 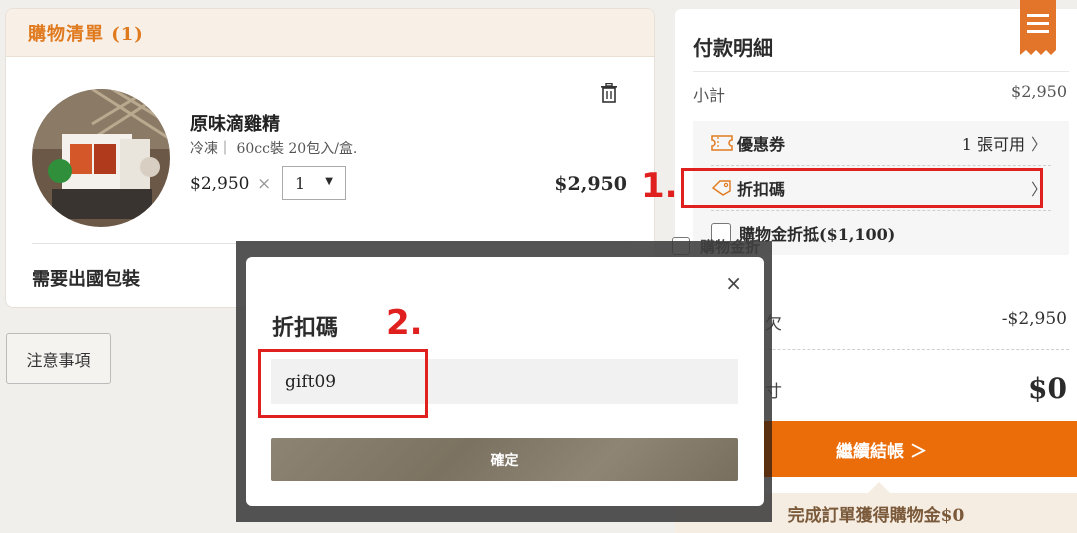 What do you see at coordinates (86, 278) in the screenshot?
I see `abroad-packaging-label: 需要出國包裝` at bounding box center [86, 278].